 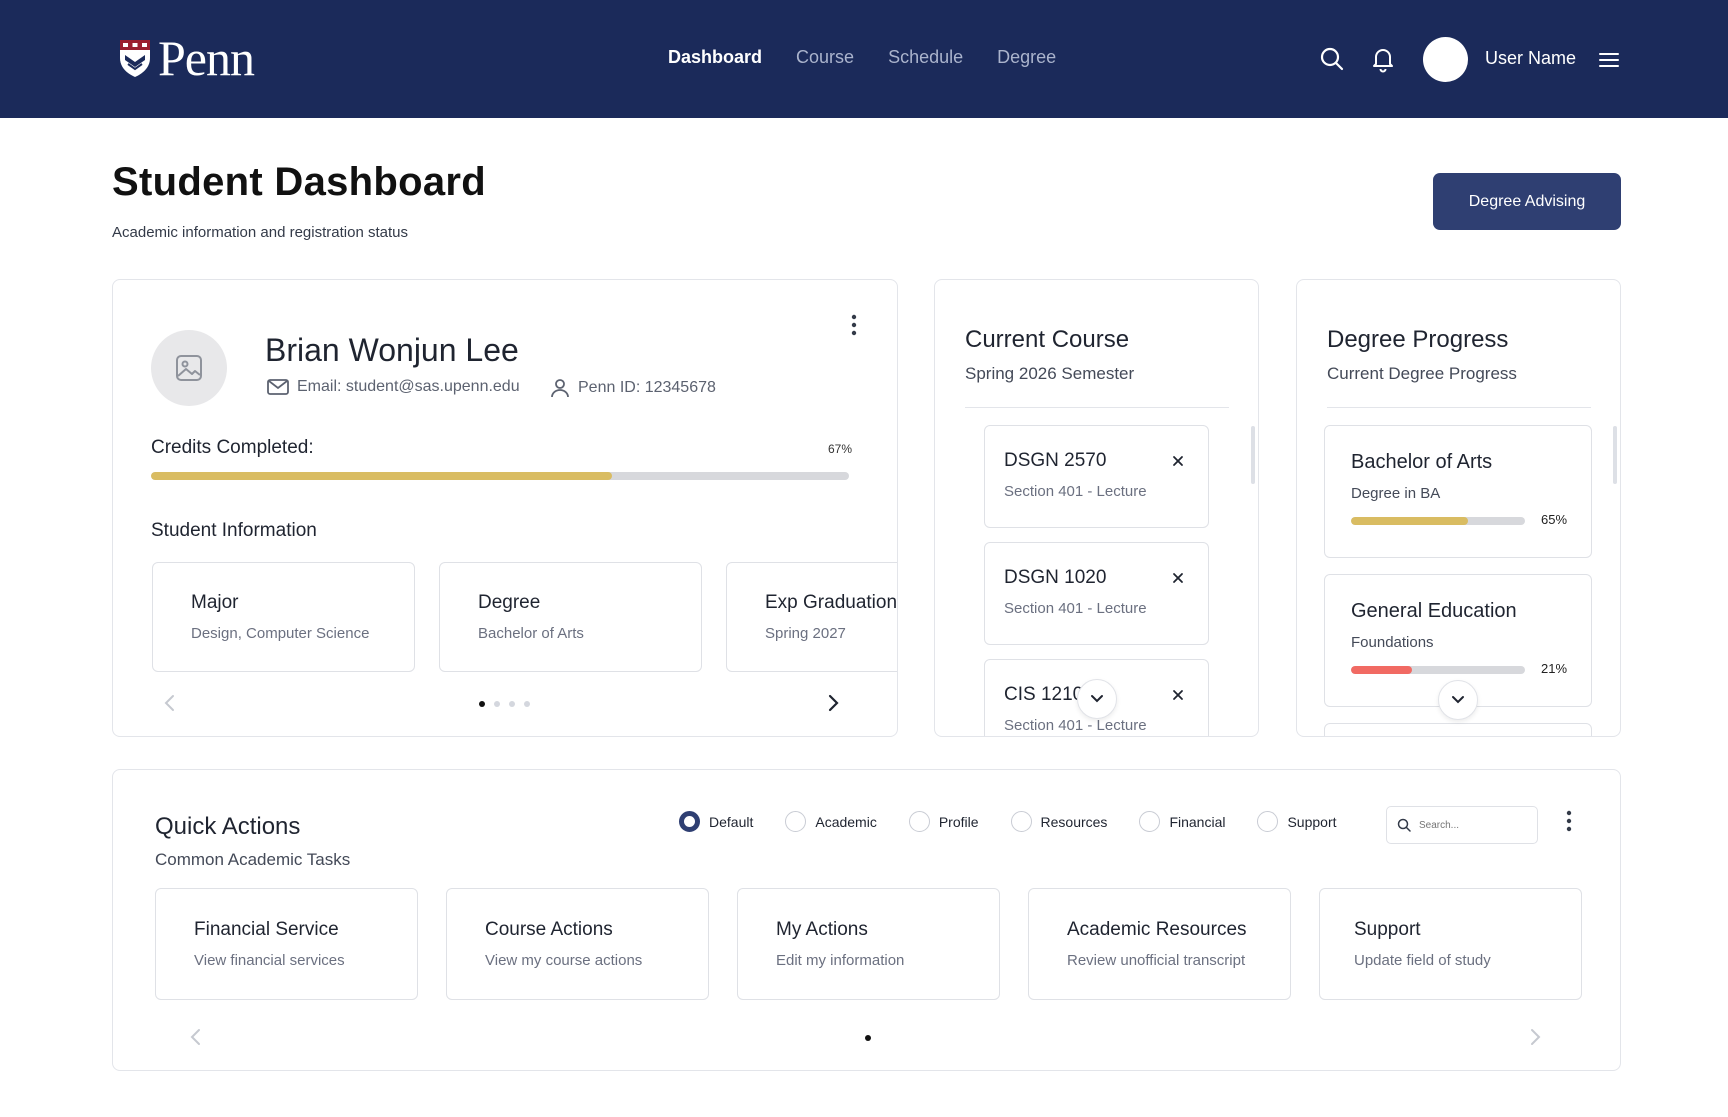 I want to click on filter-label: Financial, so click(x=1197, y=821).